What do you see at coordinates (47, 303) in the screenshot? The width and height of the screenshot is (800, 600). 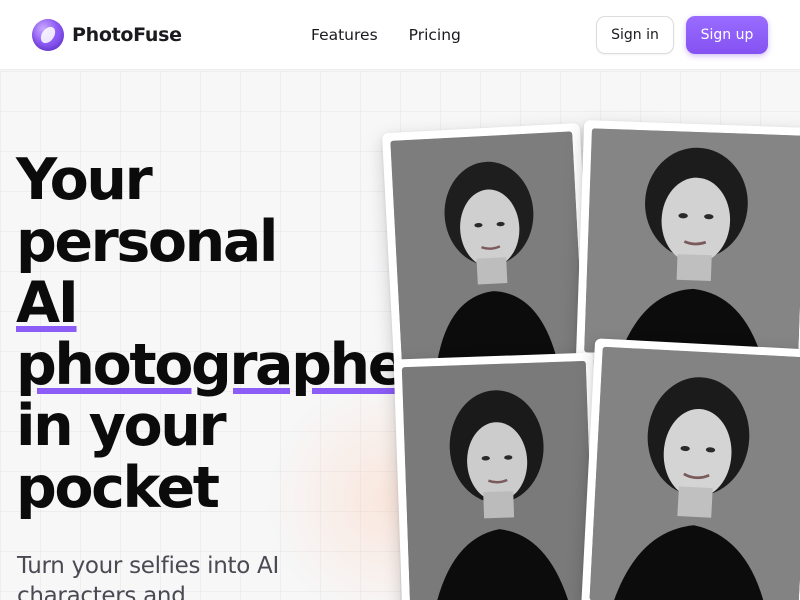 I see `headline-highlight-ai: AI` at bounding box center [47, 303].